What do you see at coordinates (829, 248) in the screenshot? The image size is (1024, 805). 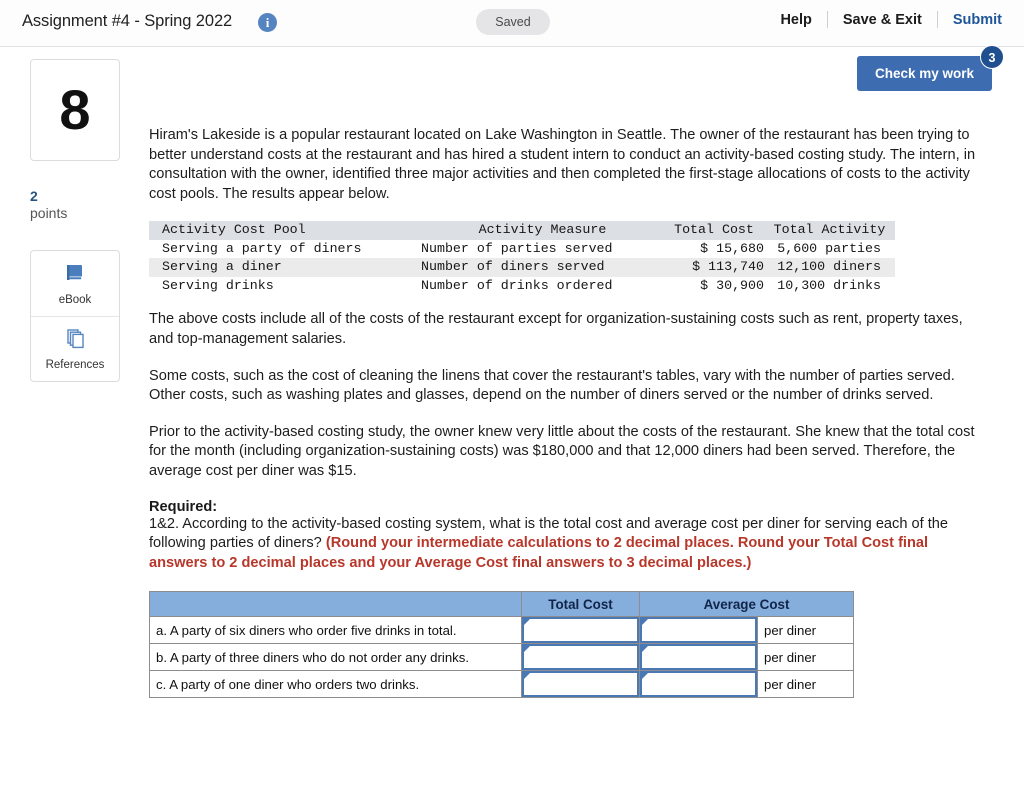 I see `cell-total-activity: 5,600 parties` at bounding box center [829, 248].